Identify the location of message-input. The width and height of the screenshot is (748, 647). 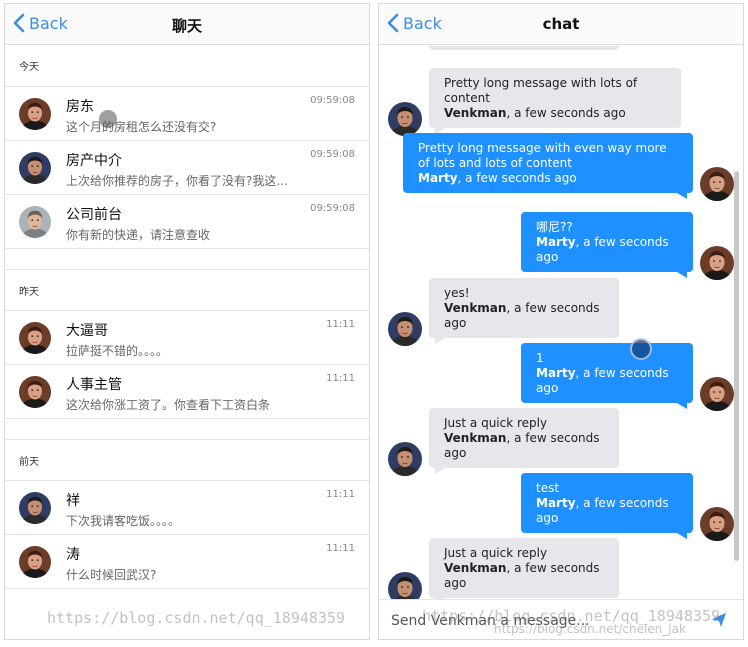
(546, 621).